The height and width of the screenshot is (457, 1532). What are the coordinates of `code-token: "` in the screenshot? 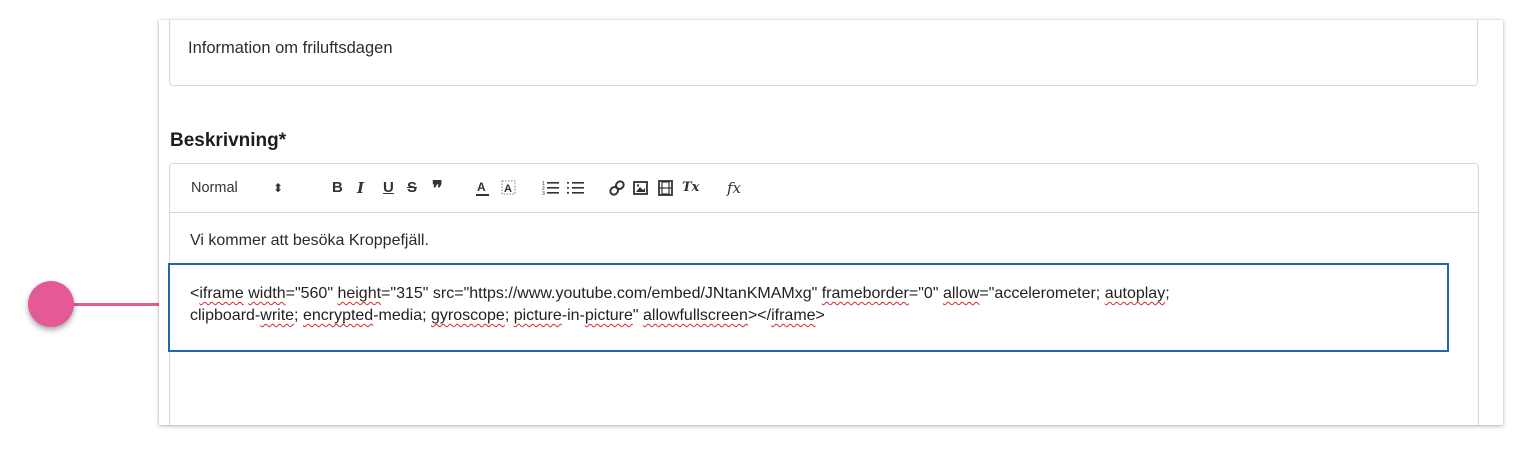 It's located at (638, 315).